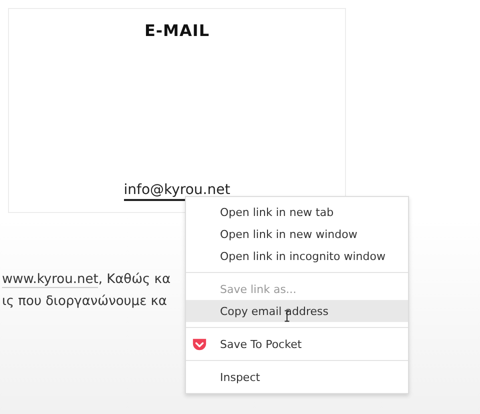 This screenshot has height=414, width=480. What do you see at coordinates (297, 377) in the screenshot?
I see `menu-item: Inspect` at bounding box center [297, 377].